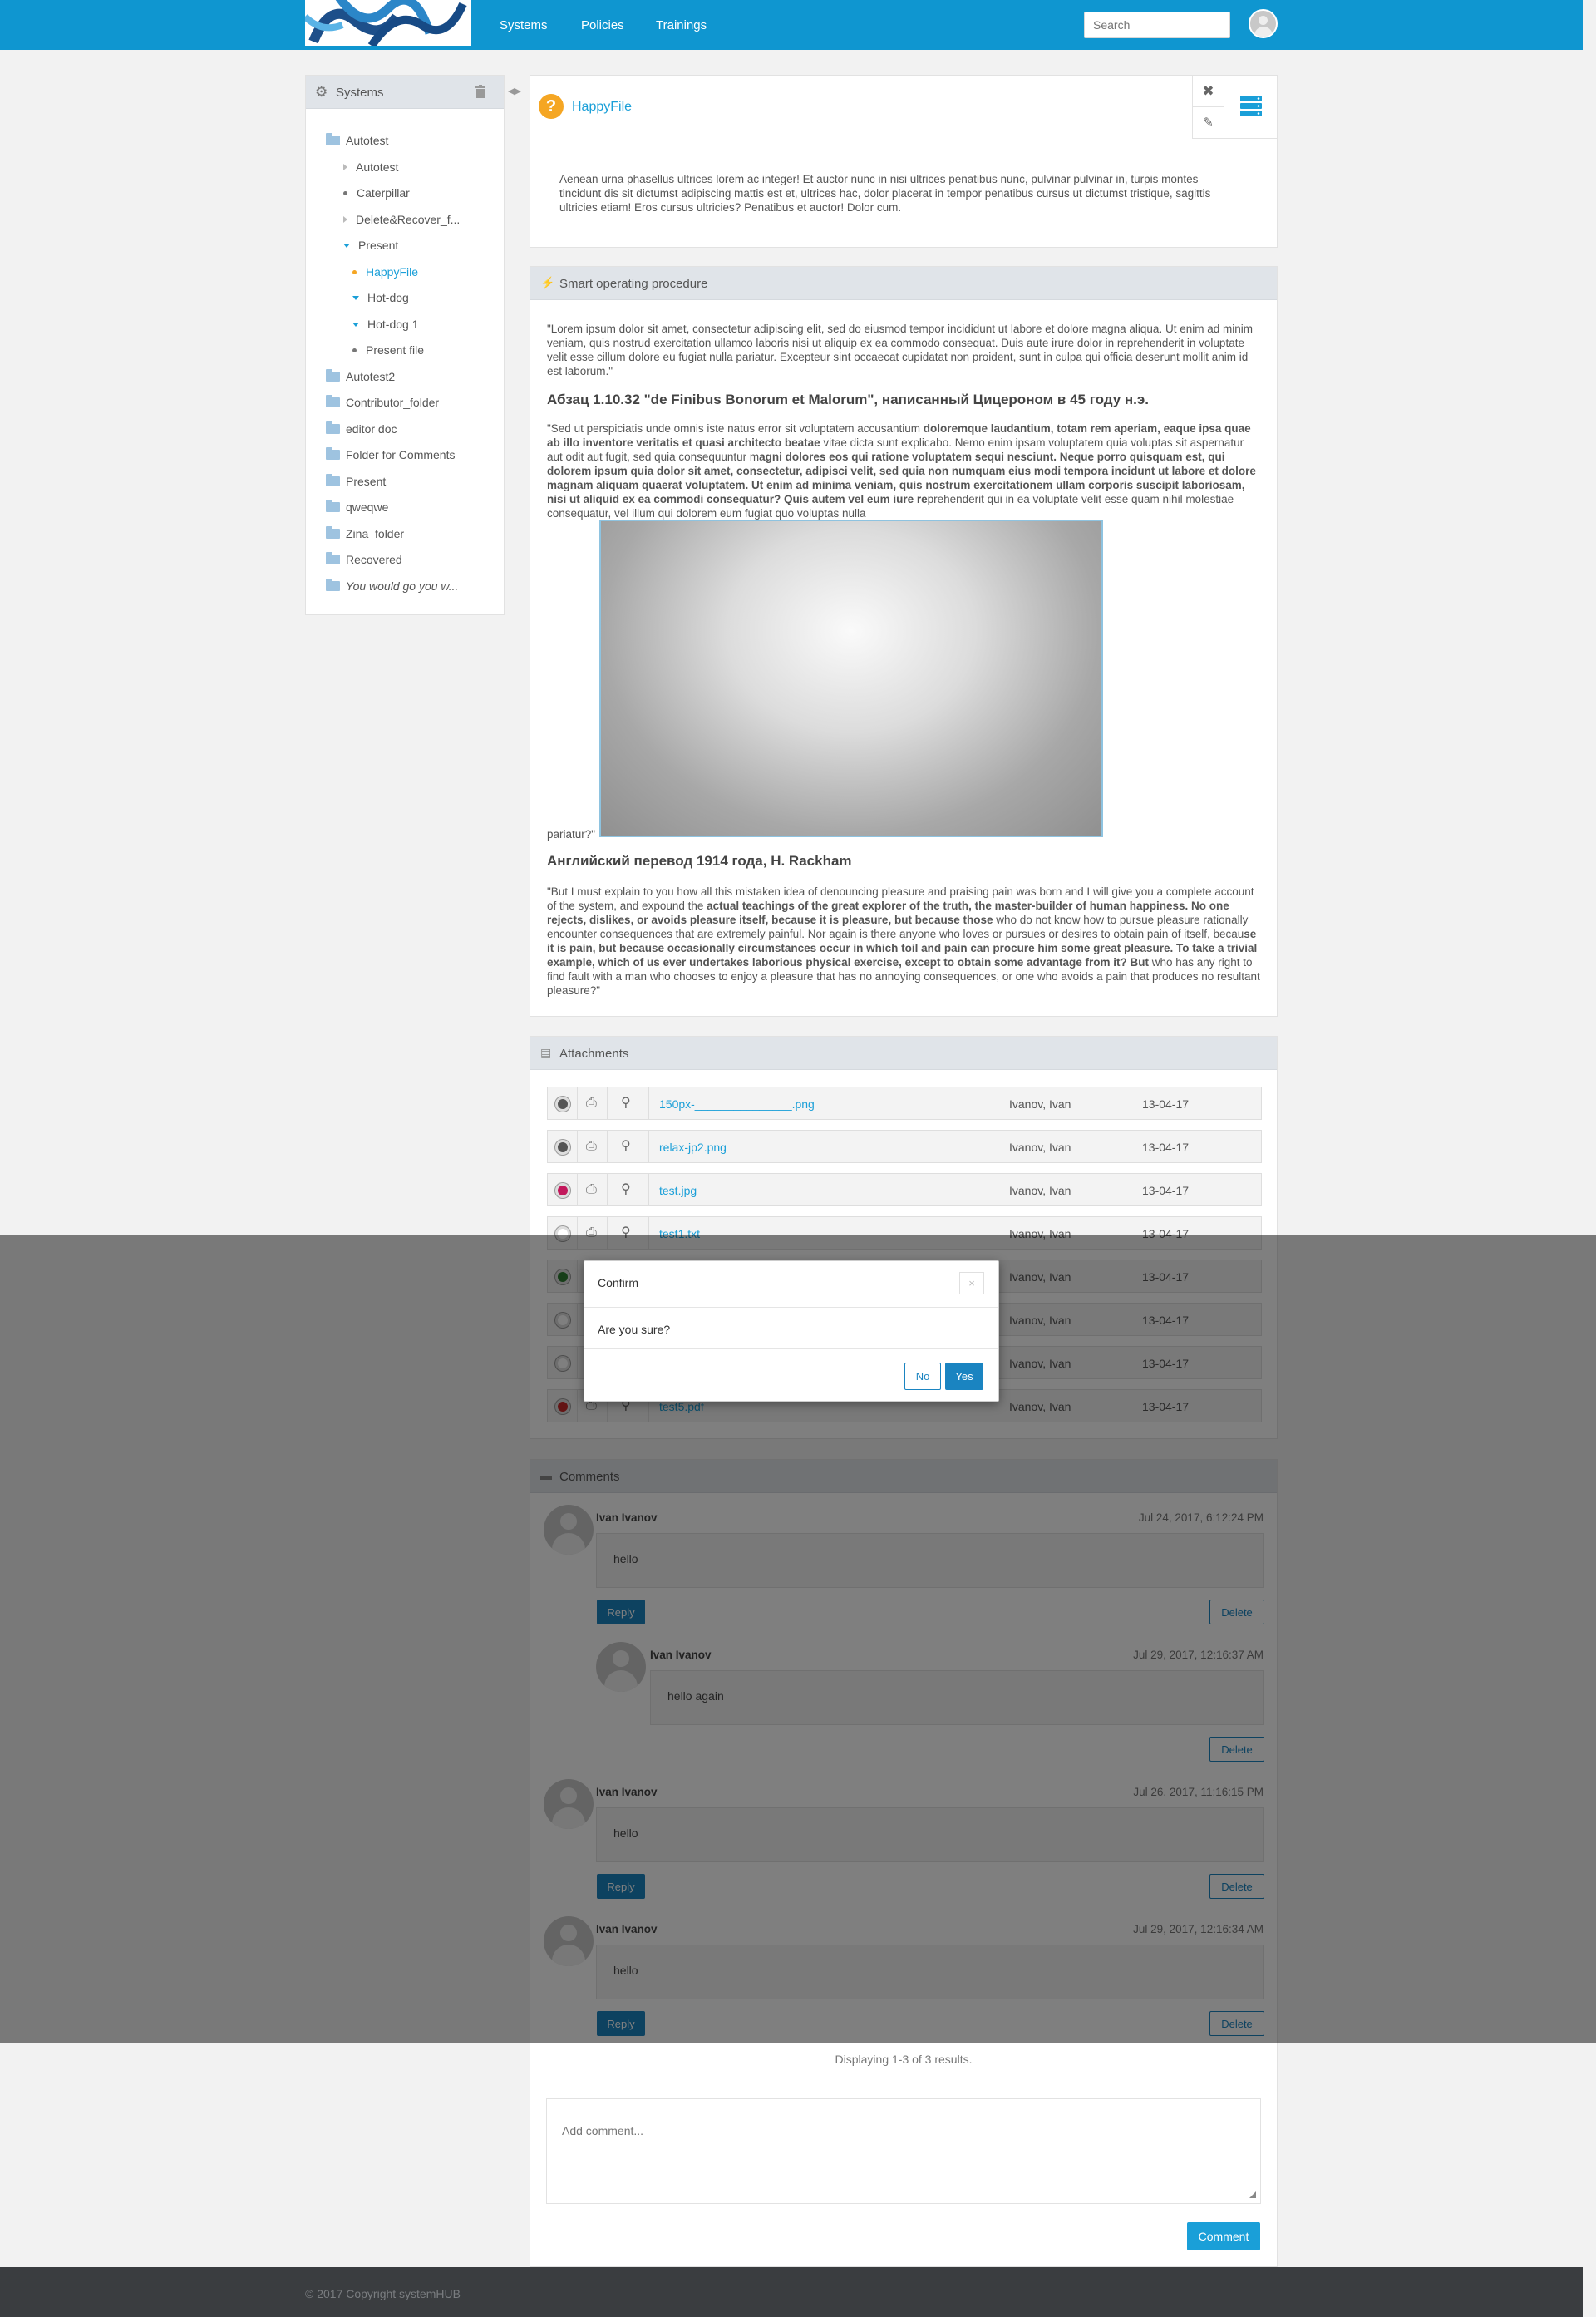  Describe the element at coordinates (388, 297) in the screenshot. I see `tree-item-label: Hot-dog` at that location.